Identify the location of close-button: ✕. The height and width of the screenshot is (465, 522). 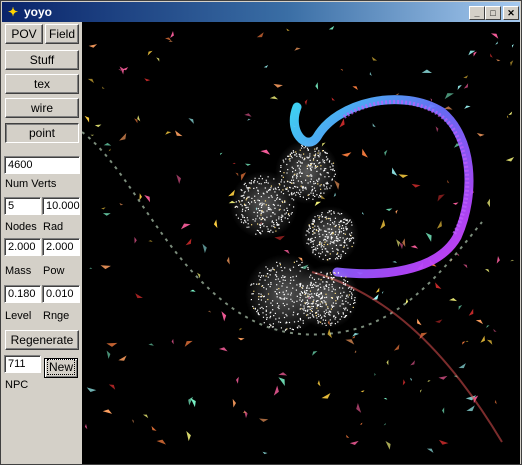
(511, 13).